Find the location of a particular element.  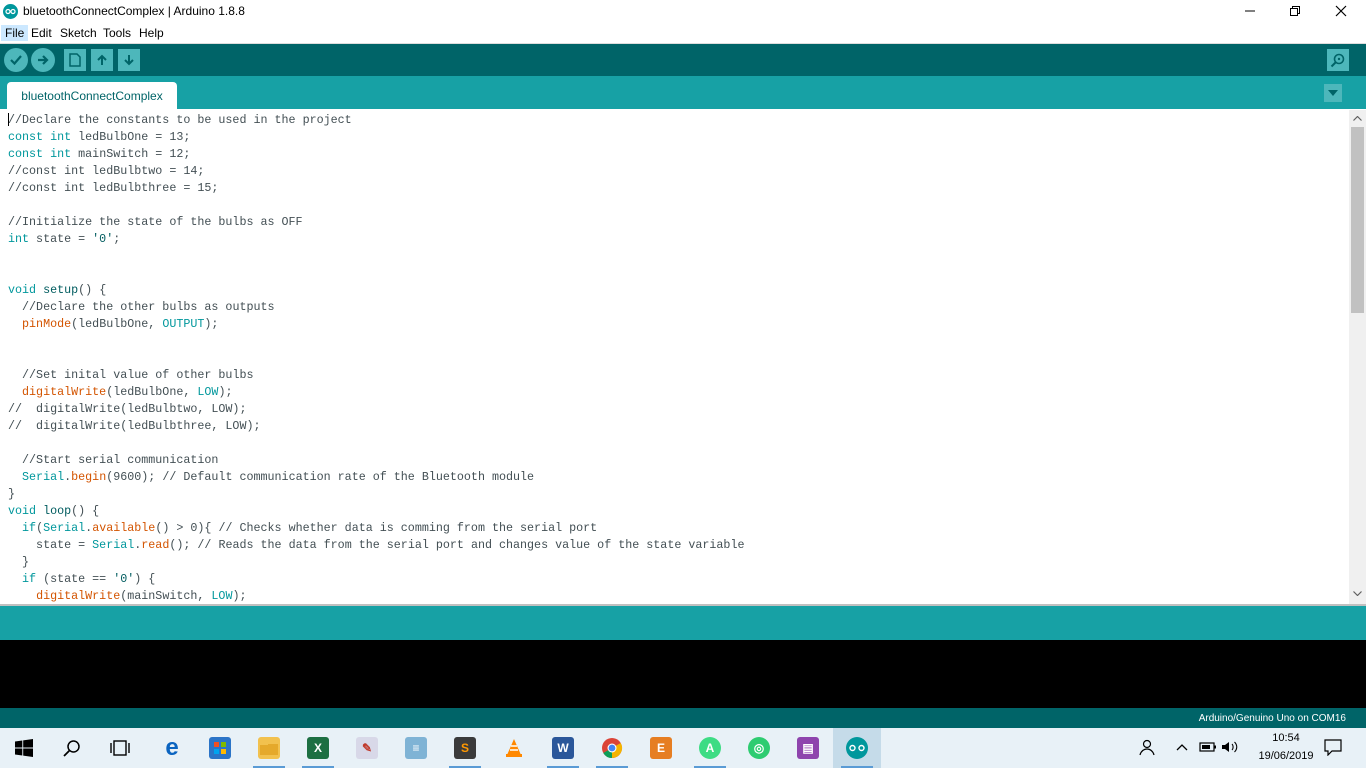

task-view-button is located at coordinates (120, 748).